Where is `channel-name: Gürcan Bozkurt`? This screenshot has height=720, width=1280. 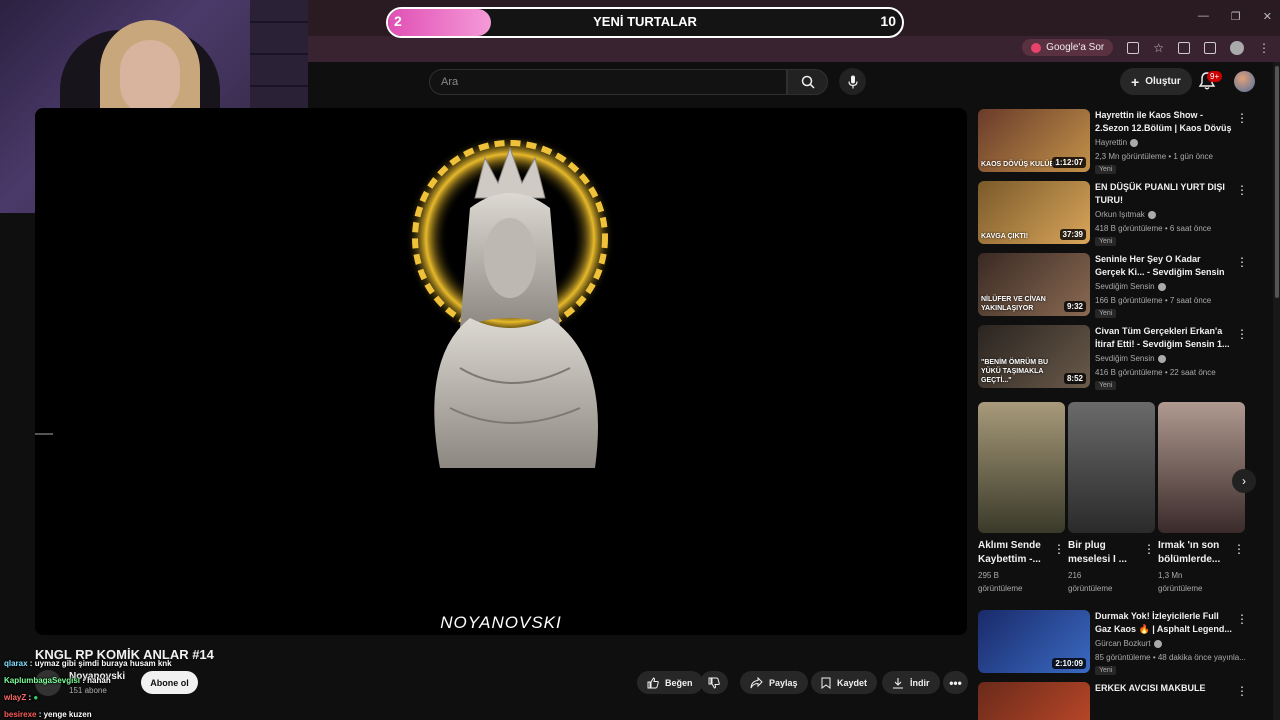
channel-name: Gürcan Bozkurt is located at coordinates (1128, 643).